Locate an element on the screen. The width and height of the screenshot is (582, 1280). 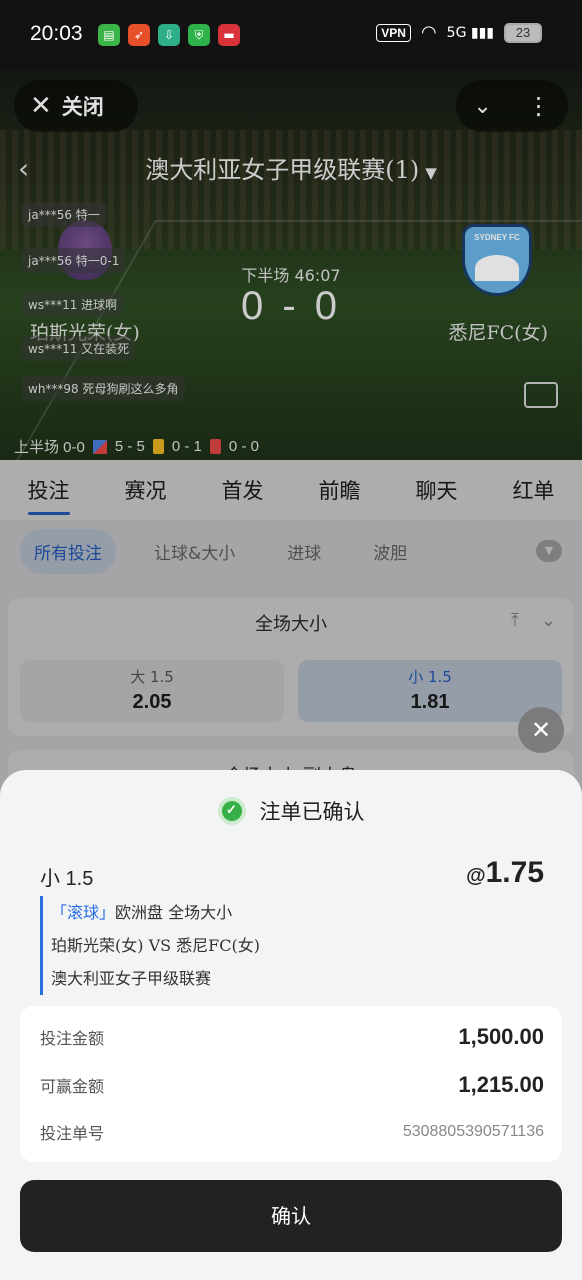
sheet-title: 注单已确认 is located at coordinates (312, 812).